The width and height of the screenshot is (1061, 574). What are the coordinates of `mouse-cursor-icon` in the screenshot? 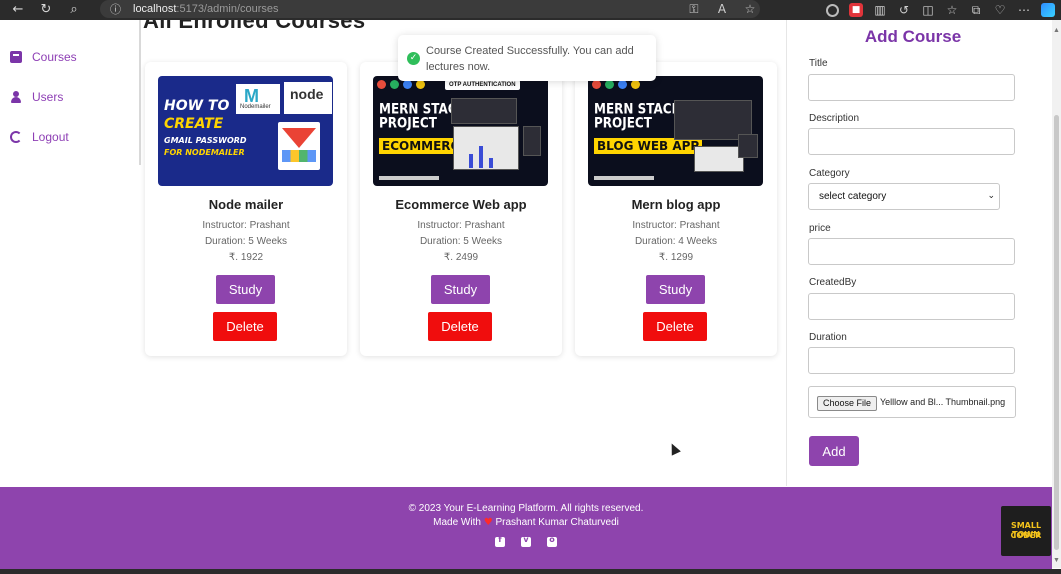 It's located at (674, 448).